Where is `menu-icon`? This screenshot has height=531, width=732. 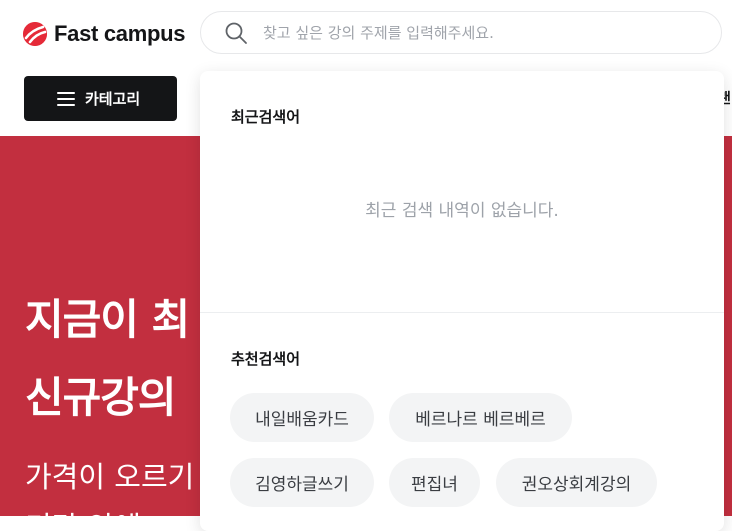 menu-icon is located at coordinates (66, 98).